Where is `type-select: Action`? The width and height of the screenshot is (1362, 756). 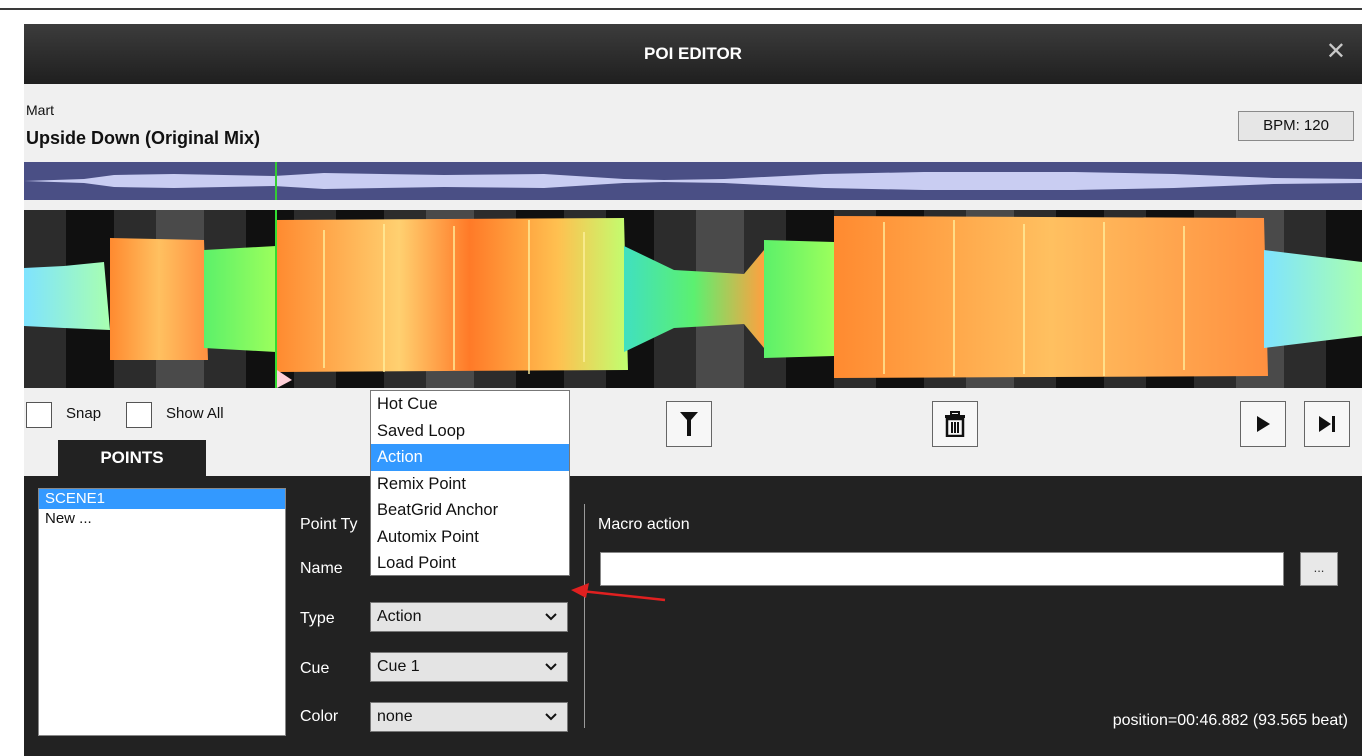 type-select: Action is located at coordinates (469, 617).